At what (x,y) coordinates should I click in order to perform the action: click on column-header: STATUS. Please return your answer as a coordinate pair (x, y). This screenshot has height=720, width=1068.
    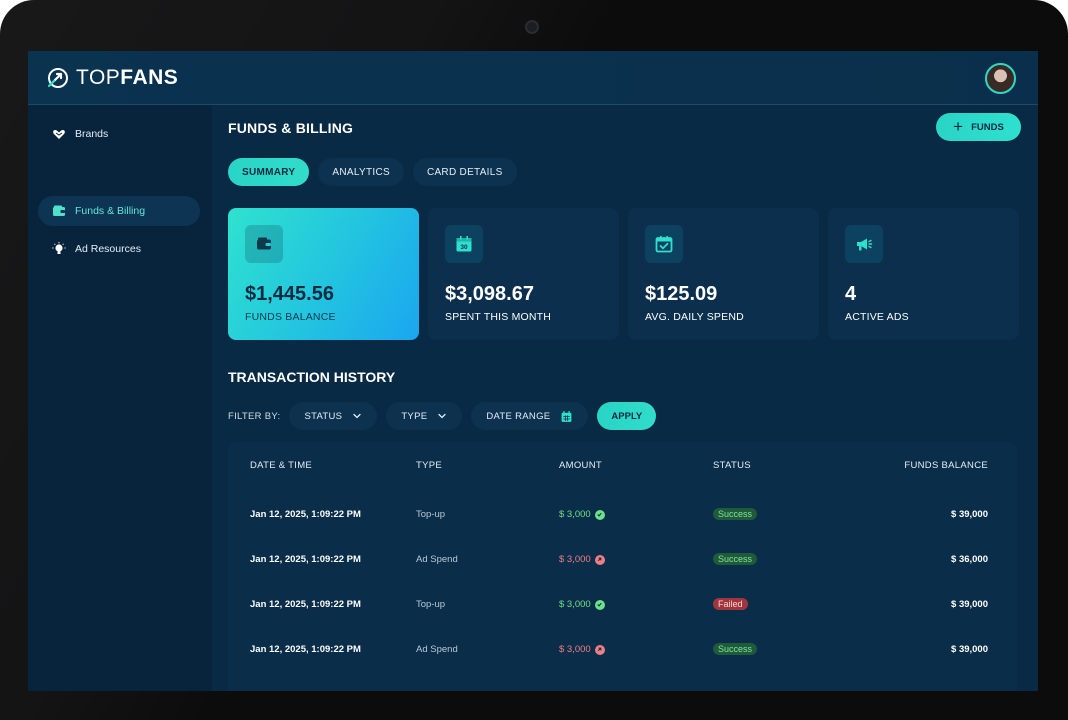
    Looking at the image, I should click on (732, 465).